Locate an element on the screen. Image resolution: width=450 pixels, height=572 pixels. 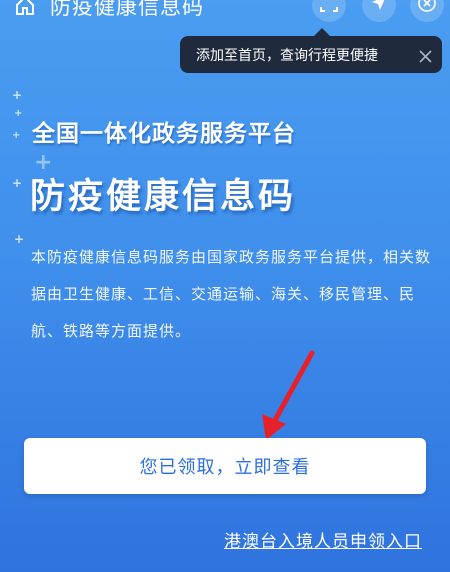
location-button is located at coordinates (379, 11).